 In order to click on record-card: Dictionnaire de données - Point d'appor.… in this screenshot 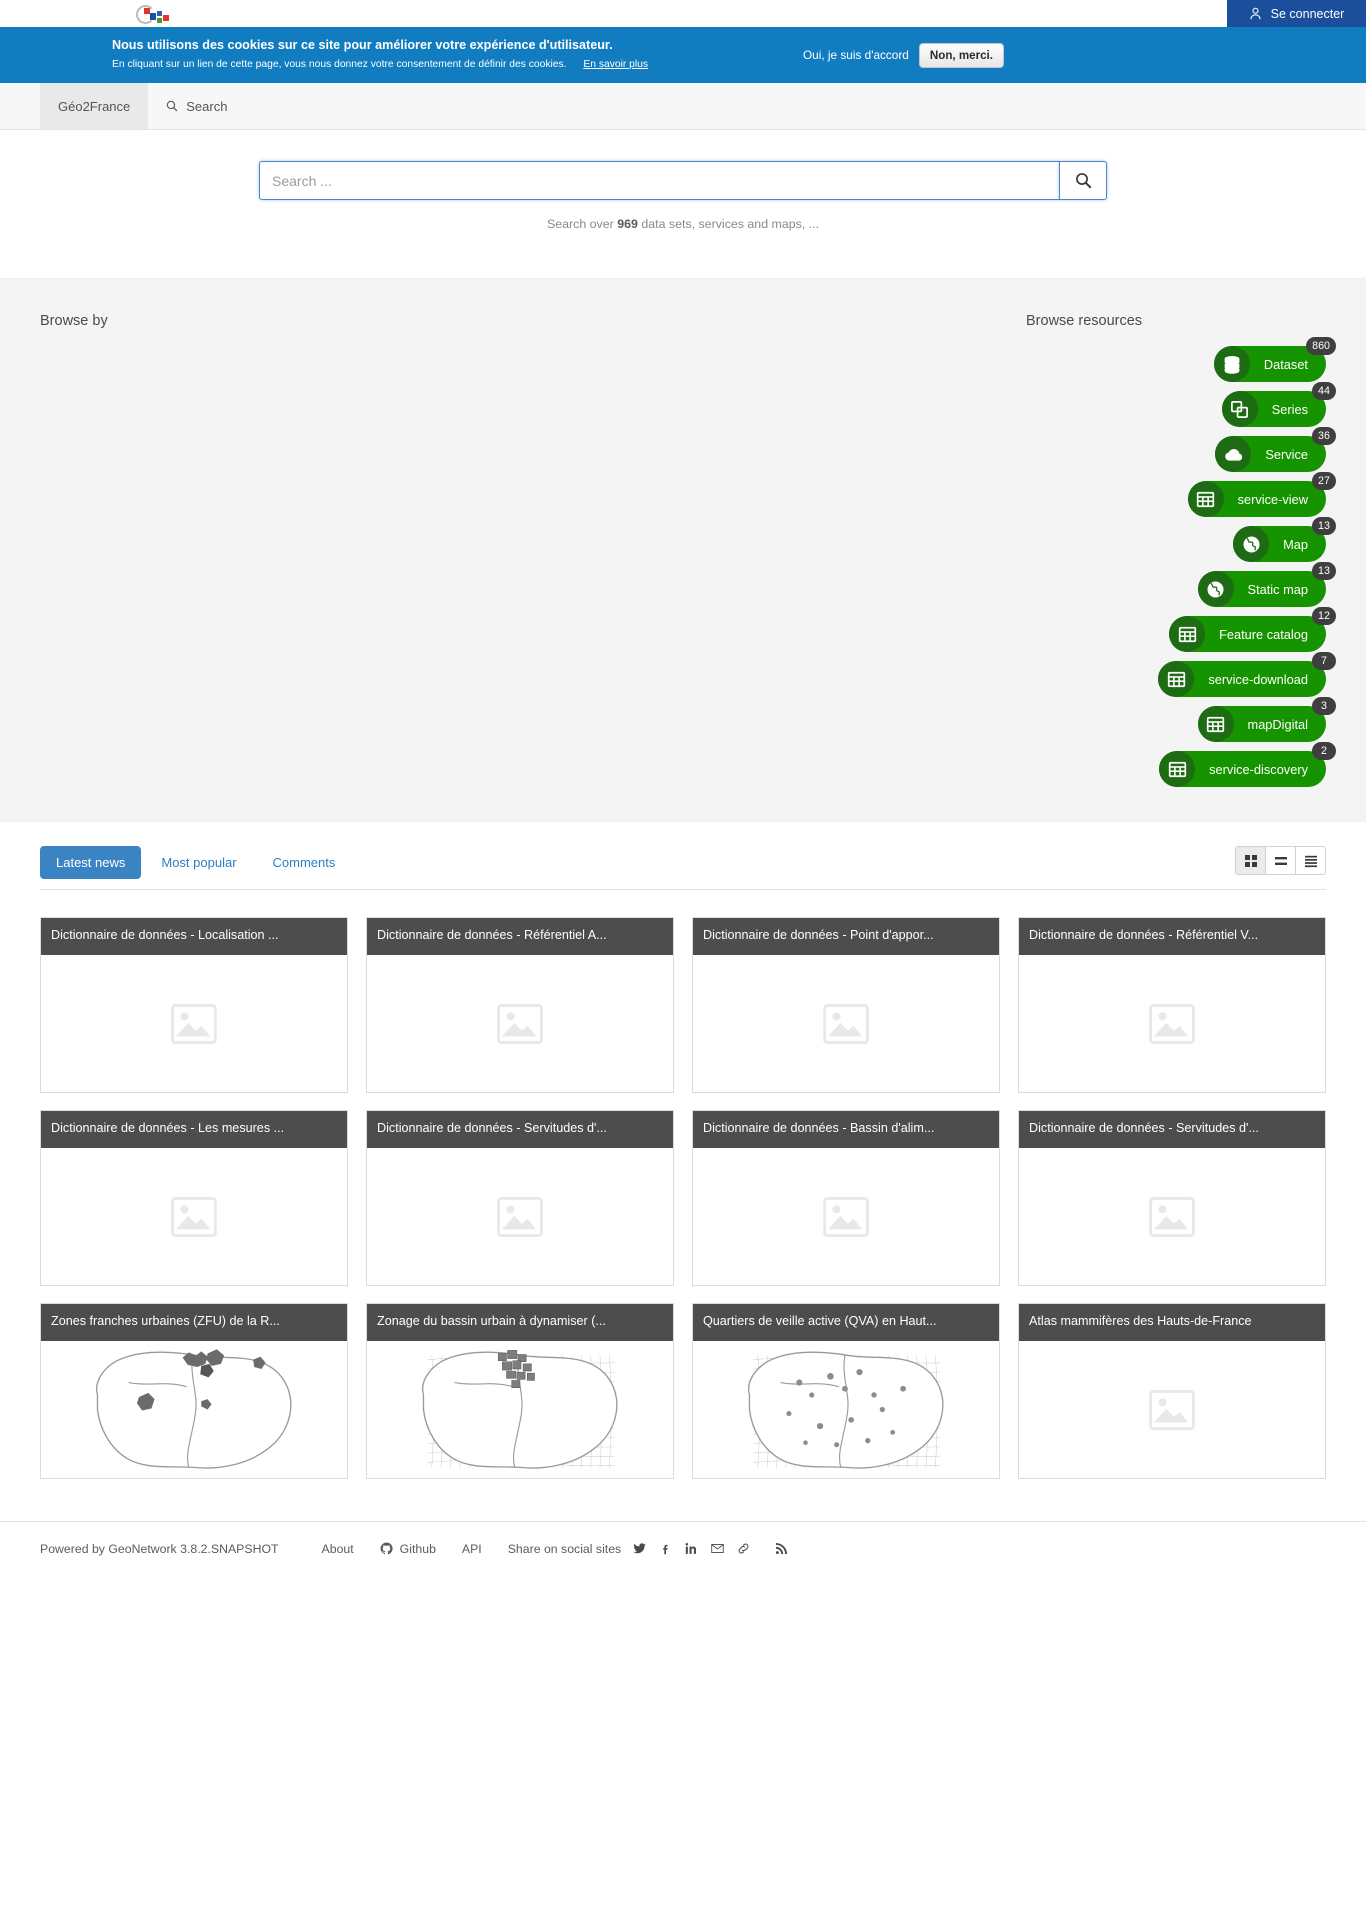, I will do `click(846, 1005)`.